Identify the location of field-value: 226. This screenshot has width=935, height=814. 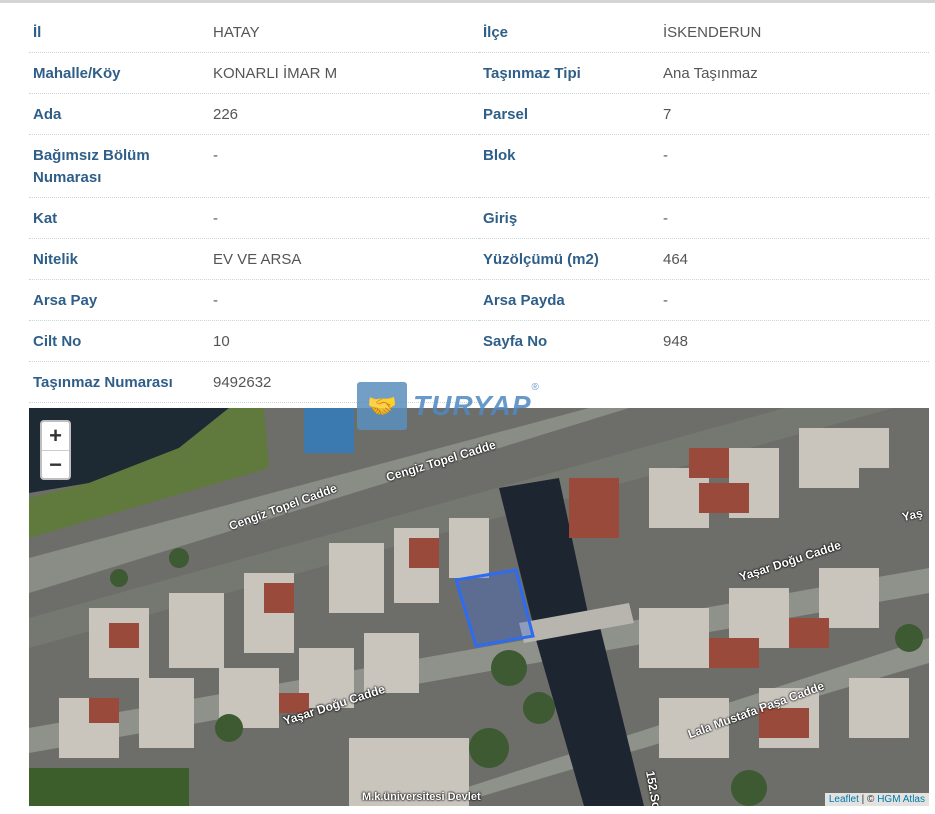
(226, 114).